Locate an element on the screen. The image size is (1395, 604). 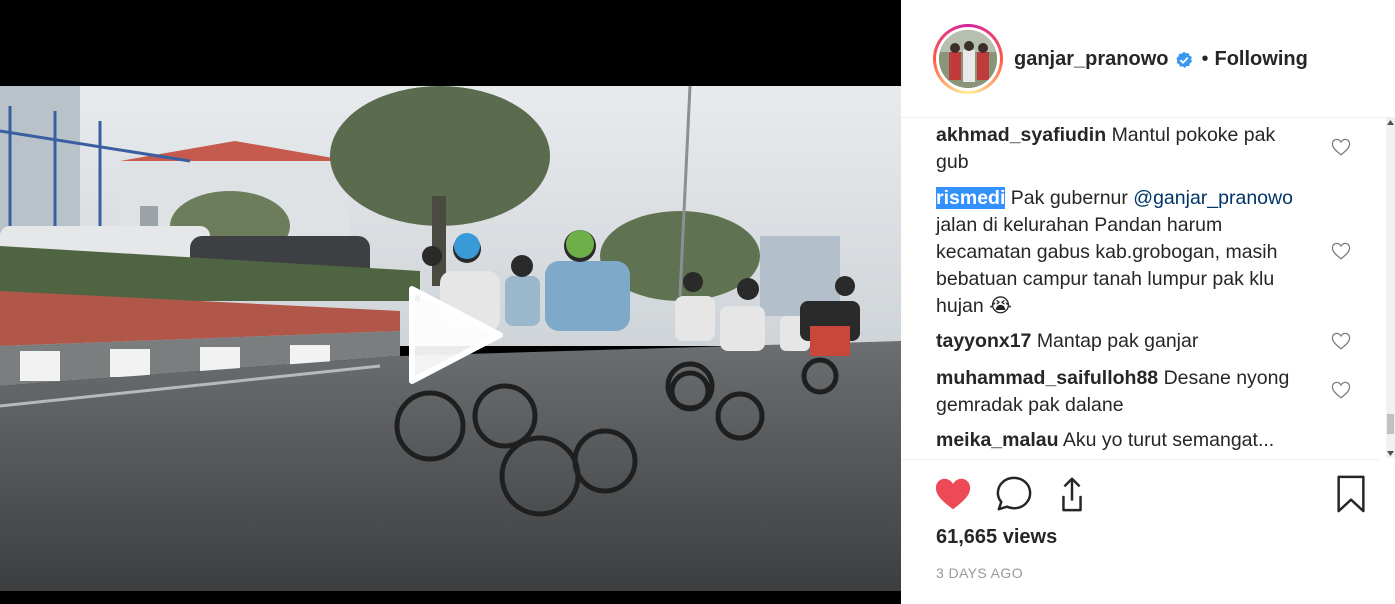
heart-filled-icon is located at coordinates (953, 494).